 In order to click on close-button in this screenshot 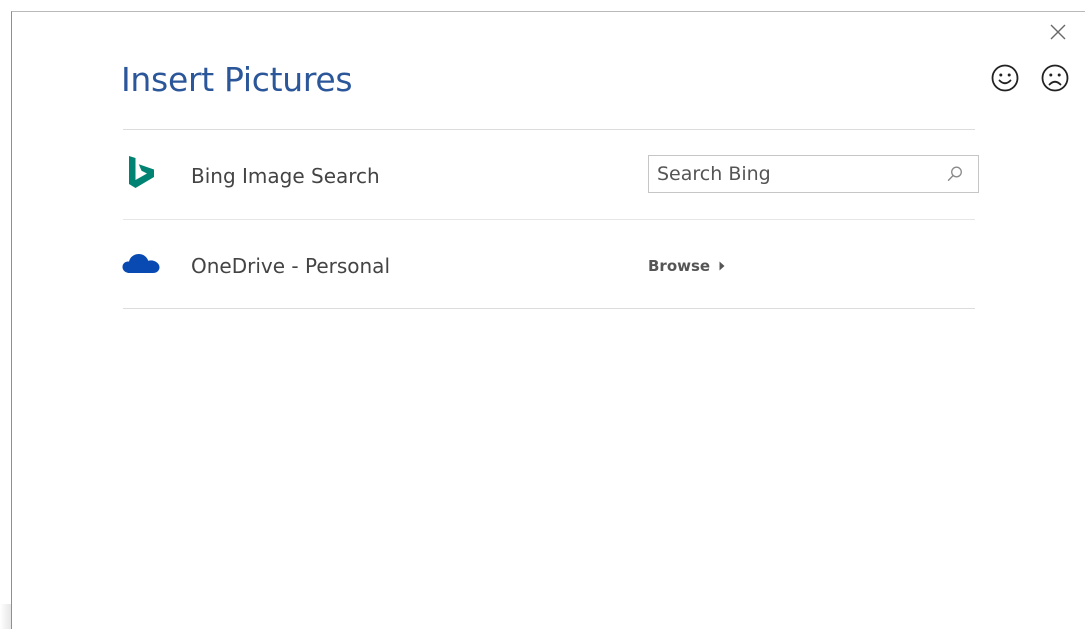, I will do `click(1058, 32)`.